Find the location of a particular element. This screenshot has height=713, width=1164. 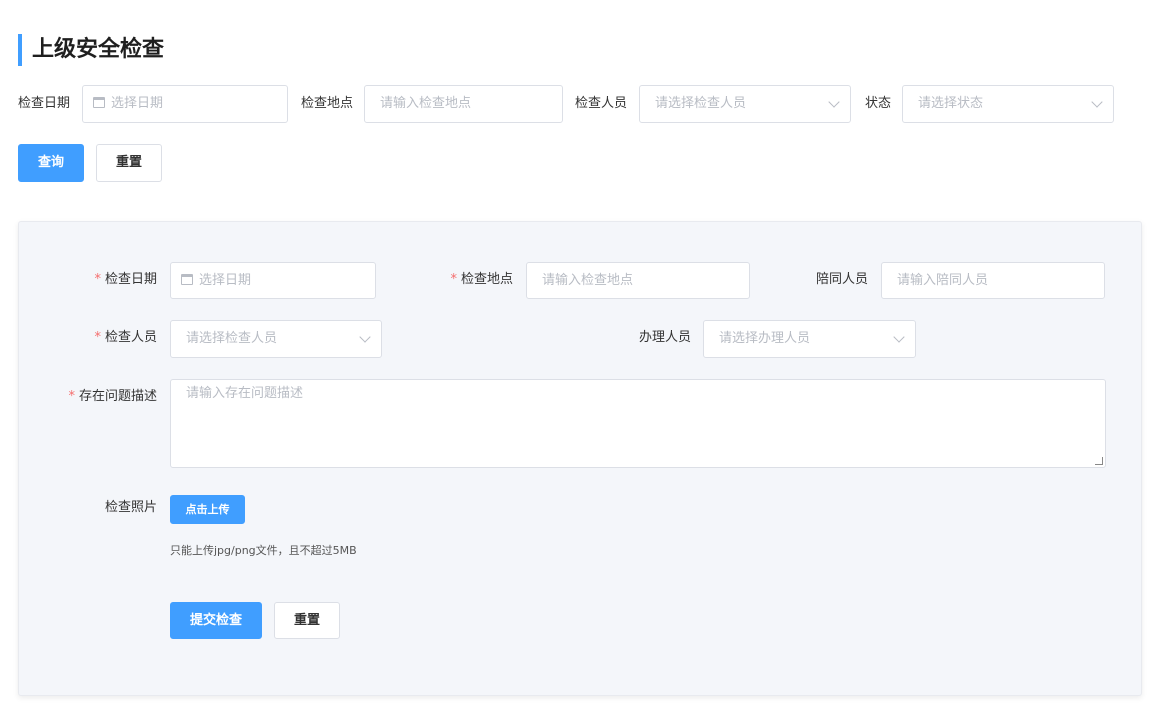

form-date-placeholder: 选择日期 is located at coordinates (225, 280).